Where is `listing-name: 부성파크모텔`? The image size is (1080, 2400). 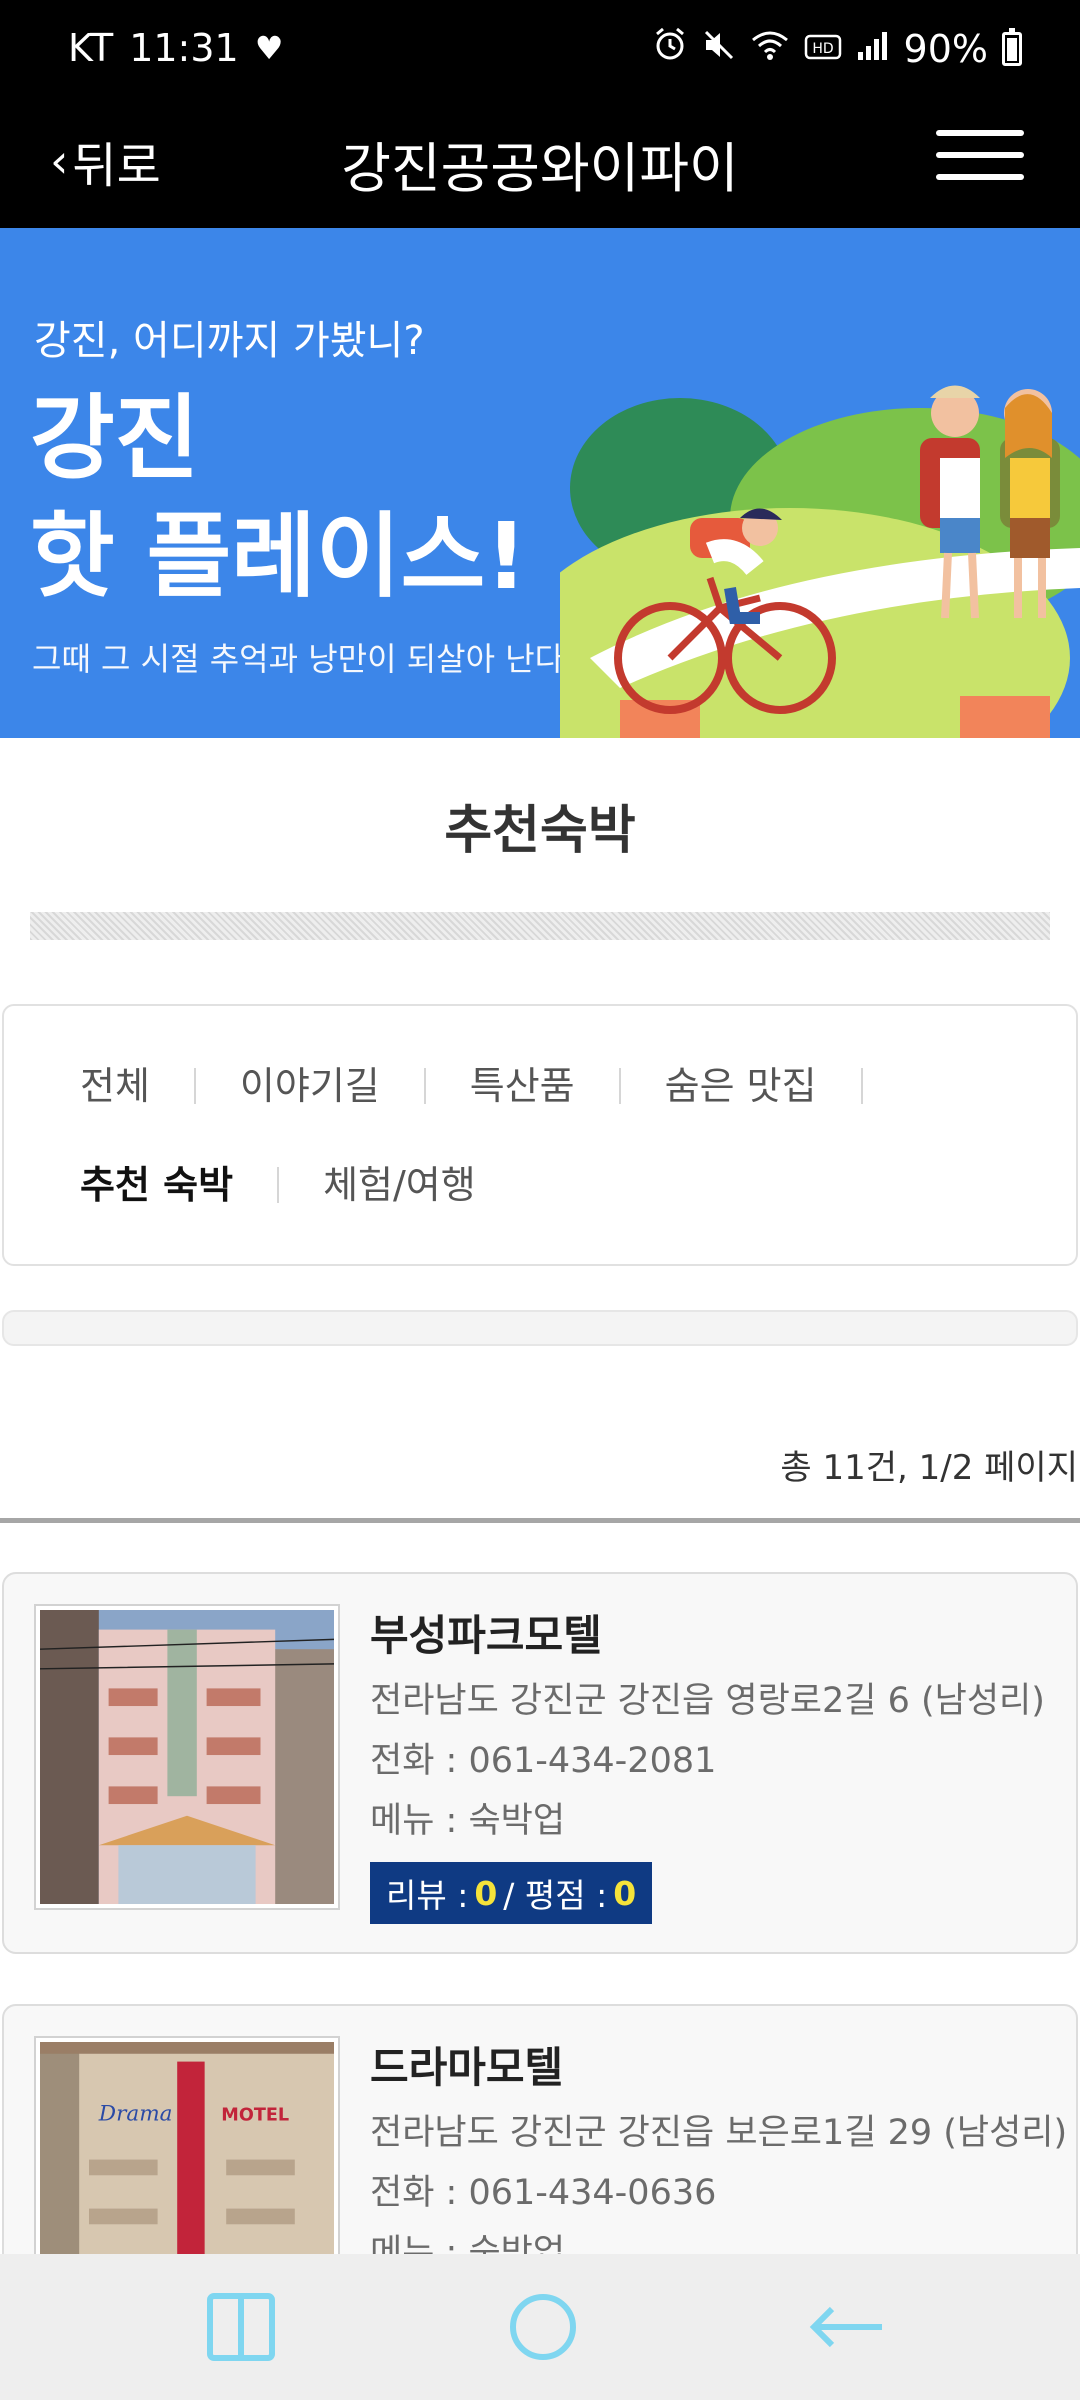
listing-name: 부성파크모텔 is located at coordinates (486, 1632).